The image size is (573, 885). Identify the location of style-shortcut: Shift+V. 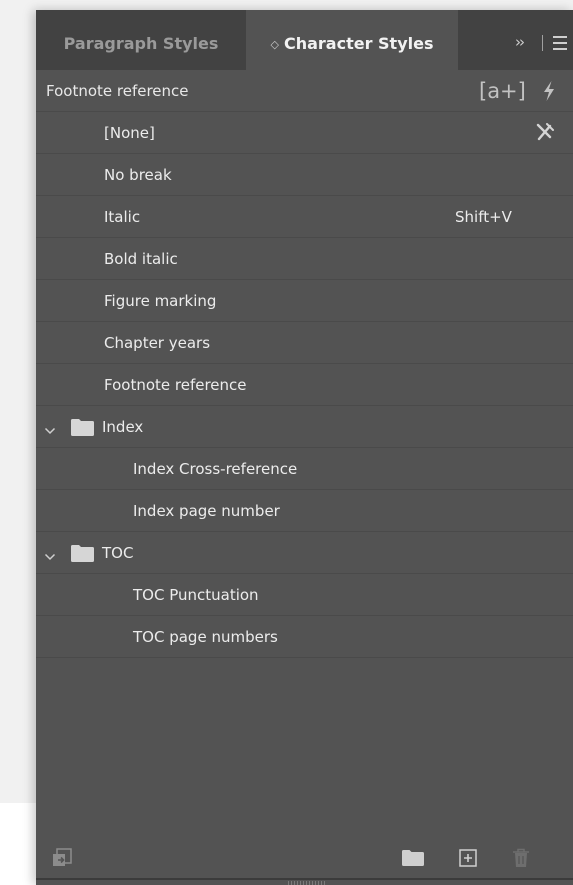
(483, 217).